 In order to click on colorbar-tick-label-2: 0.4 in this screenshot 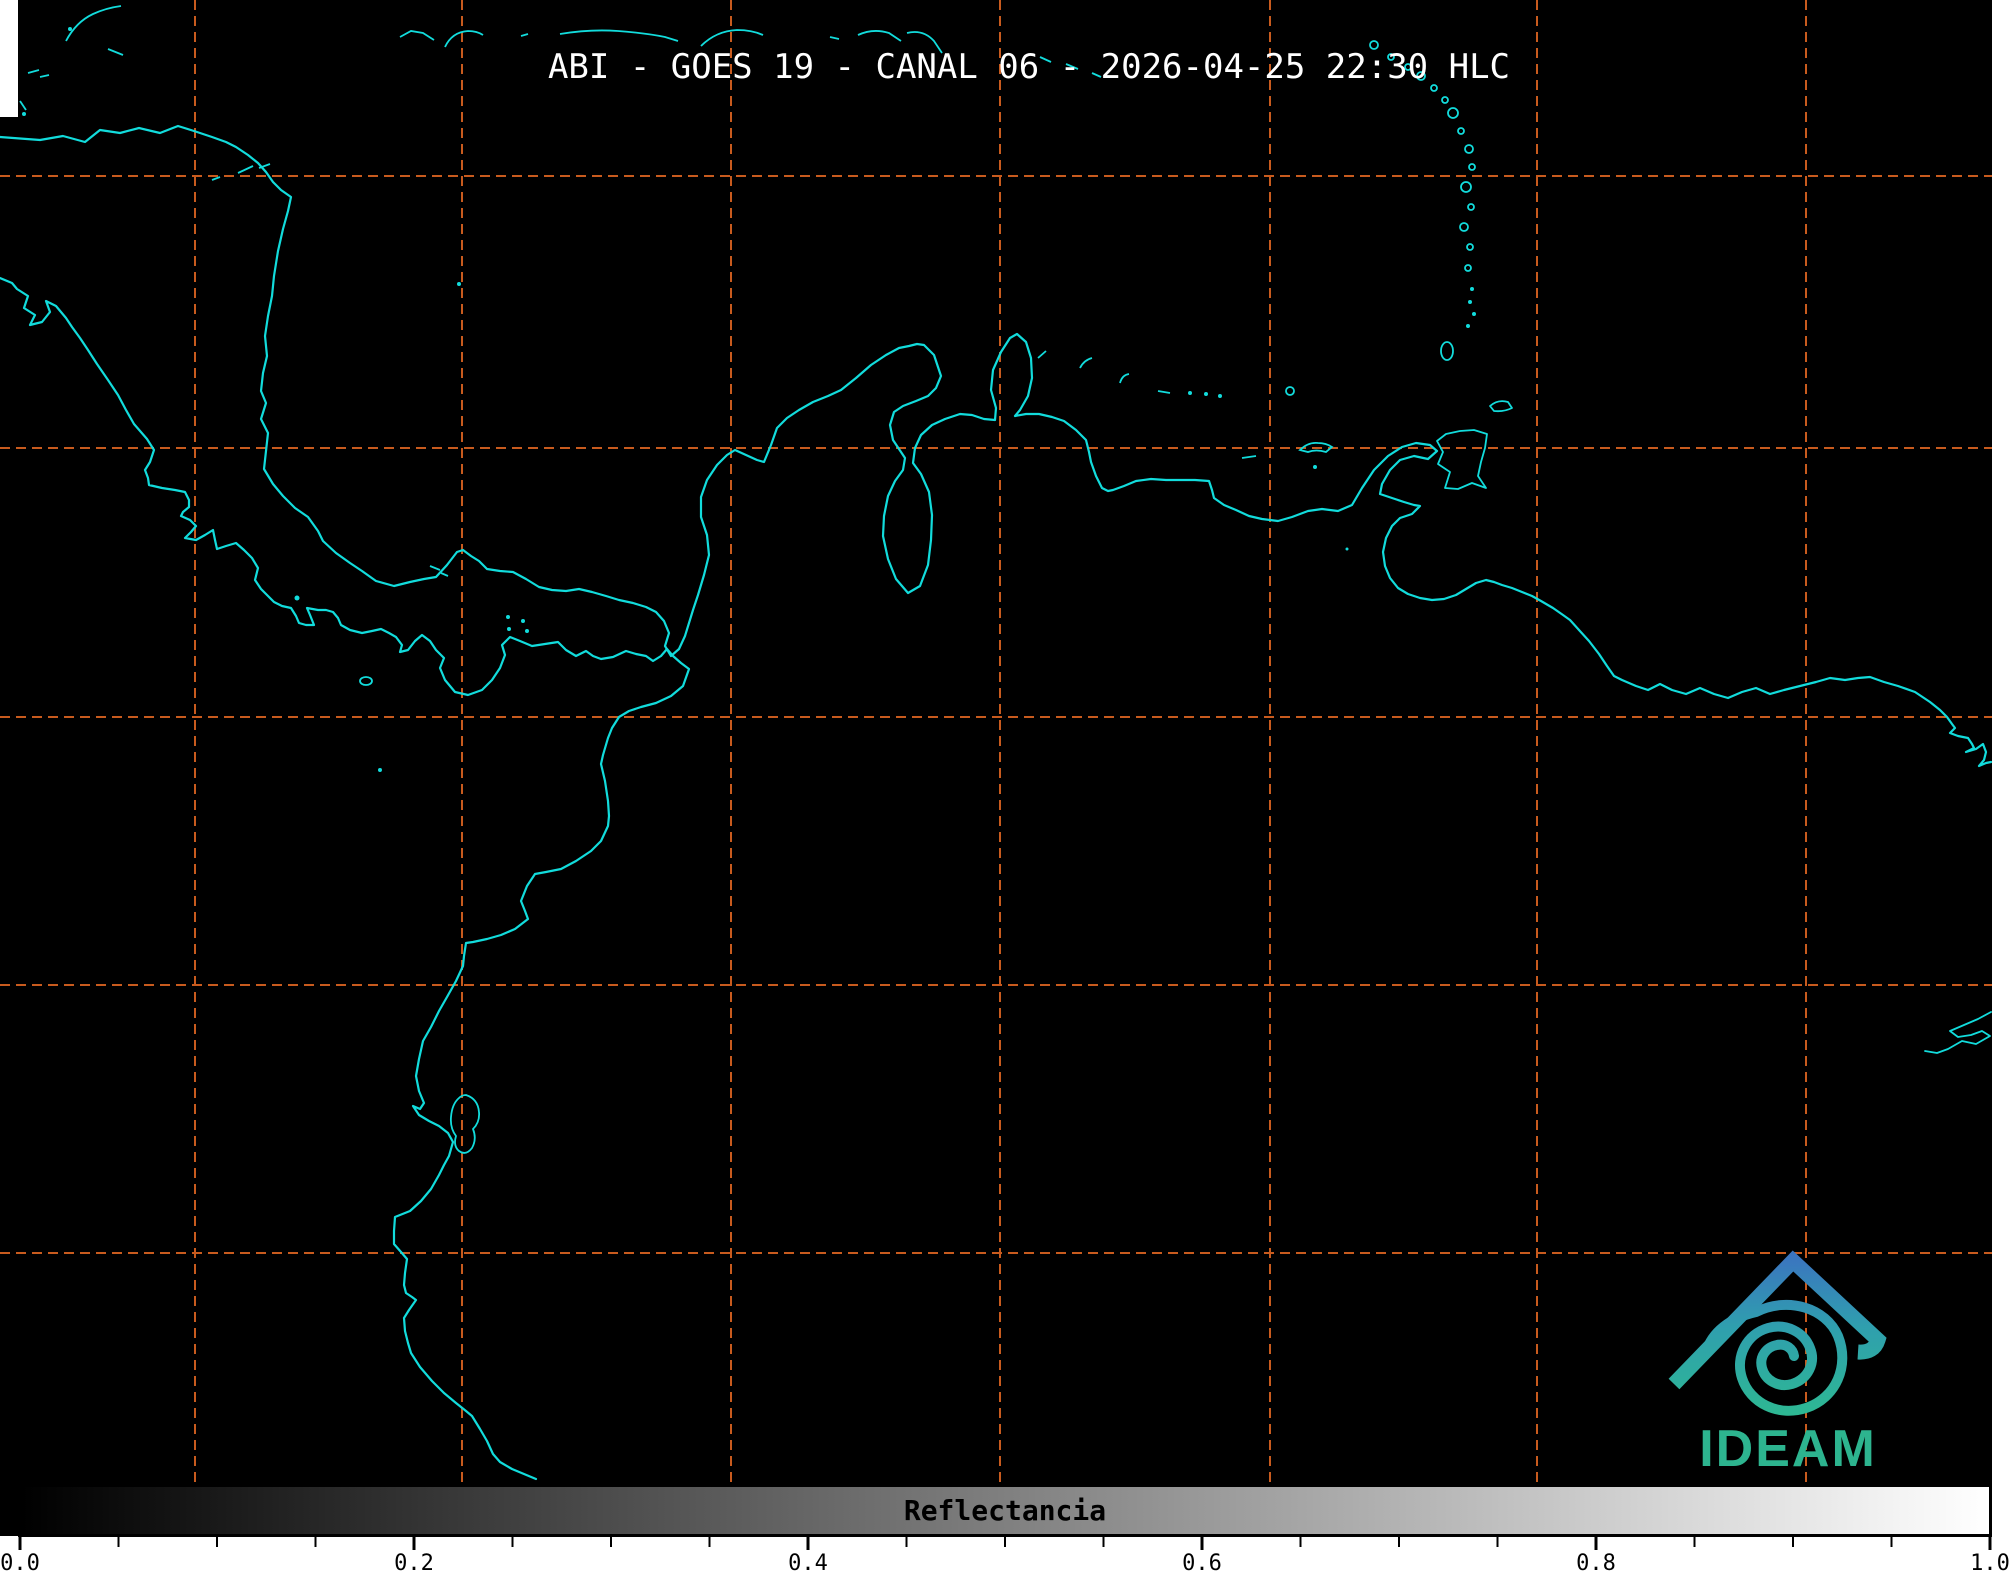, I will do `click(808, 1563)`.